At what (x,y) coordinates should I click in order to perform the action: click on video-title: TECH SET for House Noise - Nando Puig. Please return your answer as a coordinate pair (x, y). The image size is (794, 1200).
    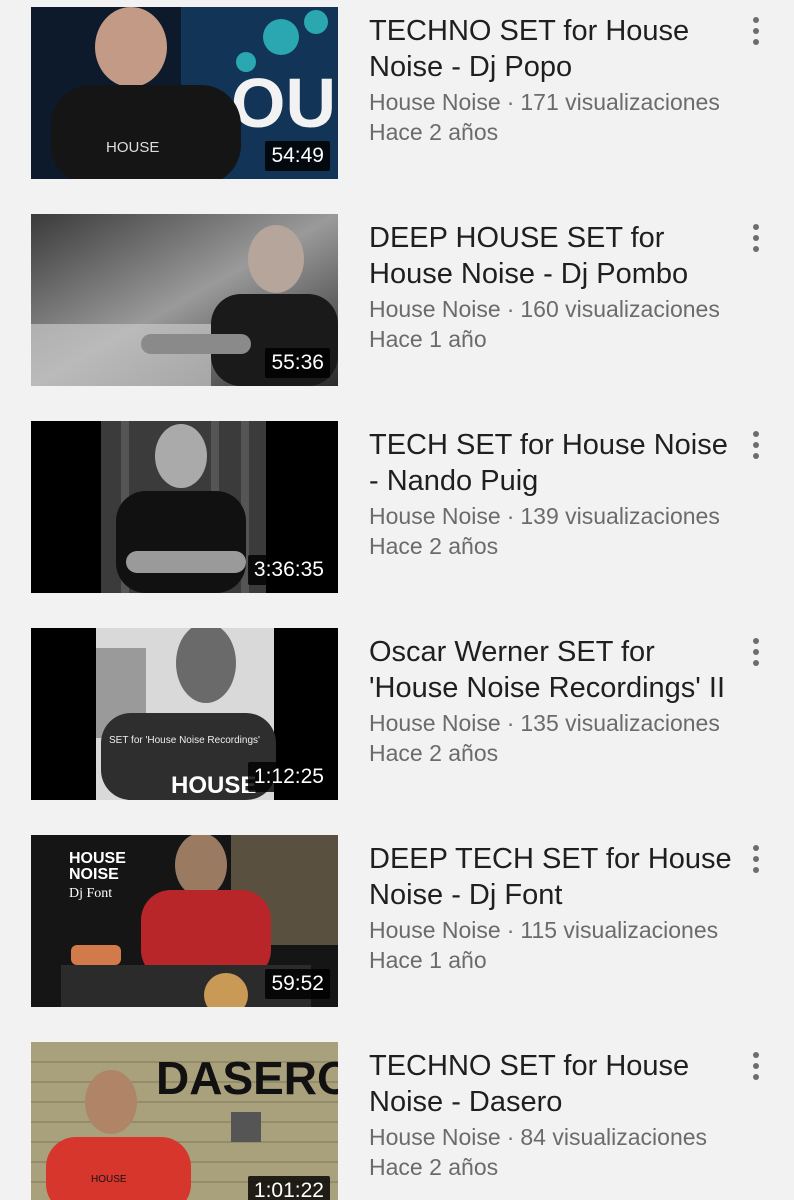
    Looking at the image, I should click on (554, 463).